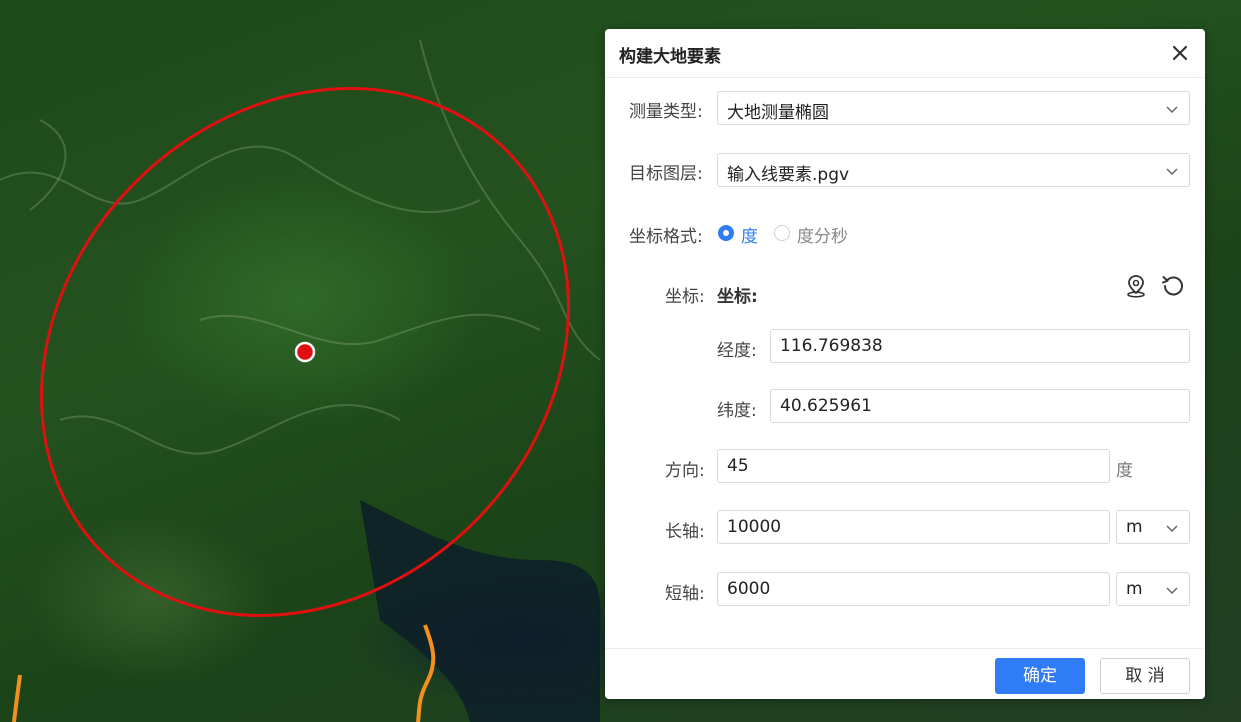 The width and height of the screenshot is (1241, 722). Describe the element at coordinates (1173, 286) in the screenshot. I see `reset-icon` at that location.